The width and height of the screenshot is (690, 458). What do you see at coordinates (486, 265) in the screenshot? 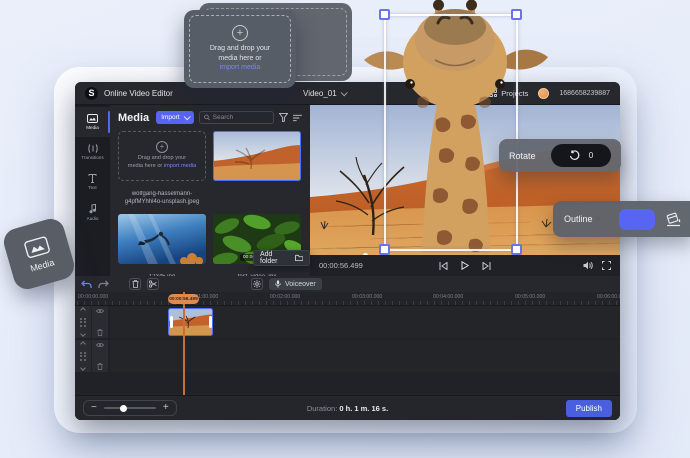
I see `next-frame-button` at bounding box center [486, 265].